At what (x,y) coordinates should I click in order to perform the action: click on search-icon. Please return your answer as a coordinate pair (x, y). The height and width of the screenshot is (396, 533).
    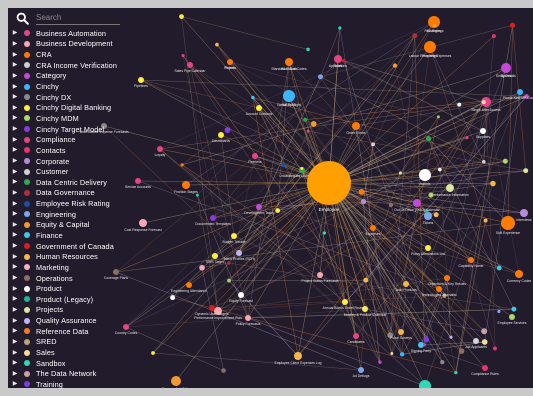
    Looking at the image, I should click on (22, 18).